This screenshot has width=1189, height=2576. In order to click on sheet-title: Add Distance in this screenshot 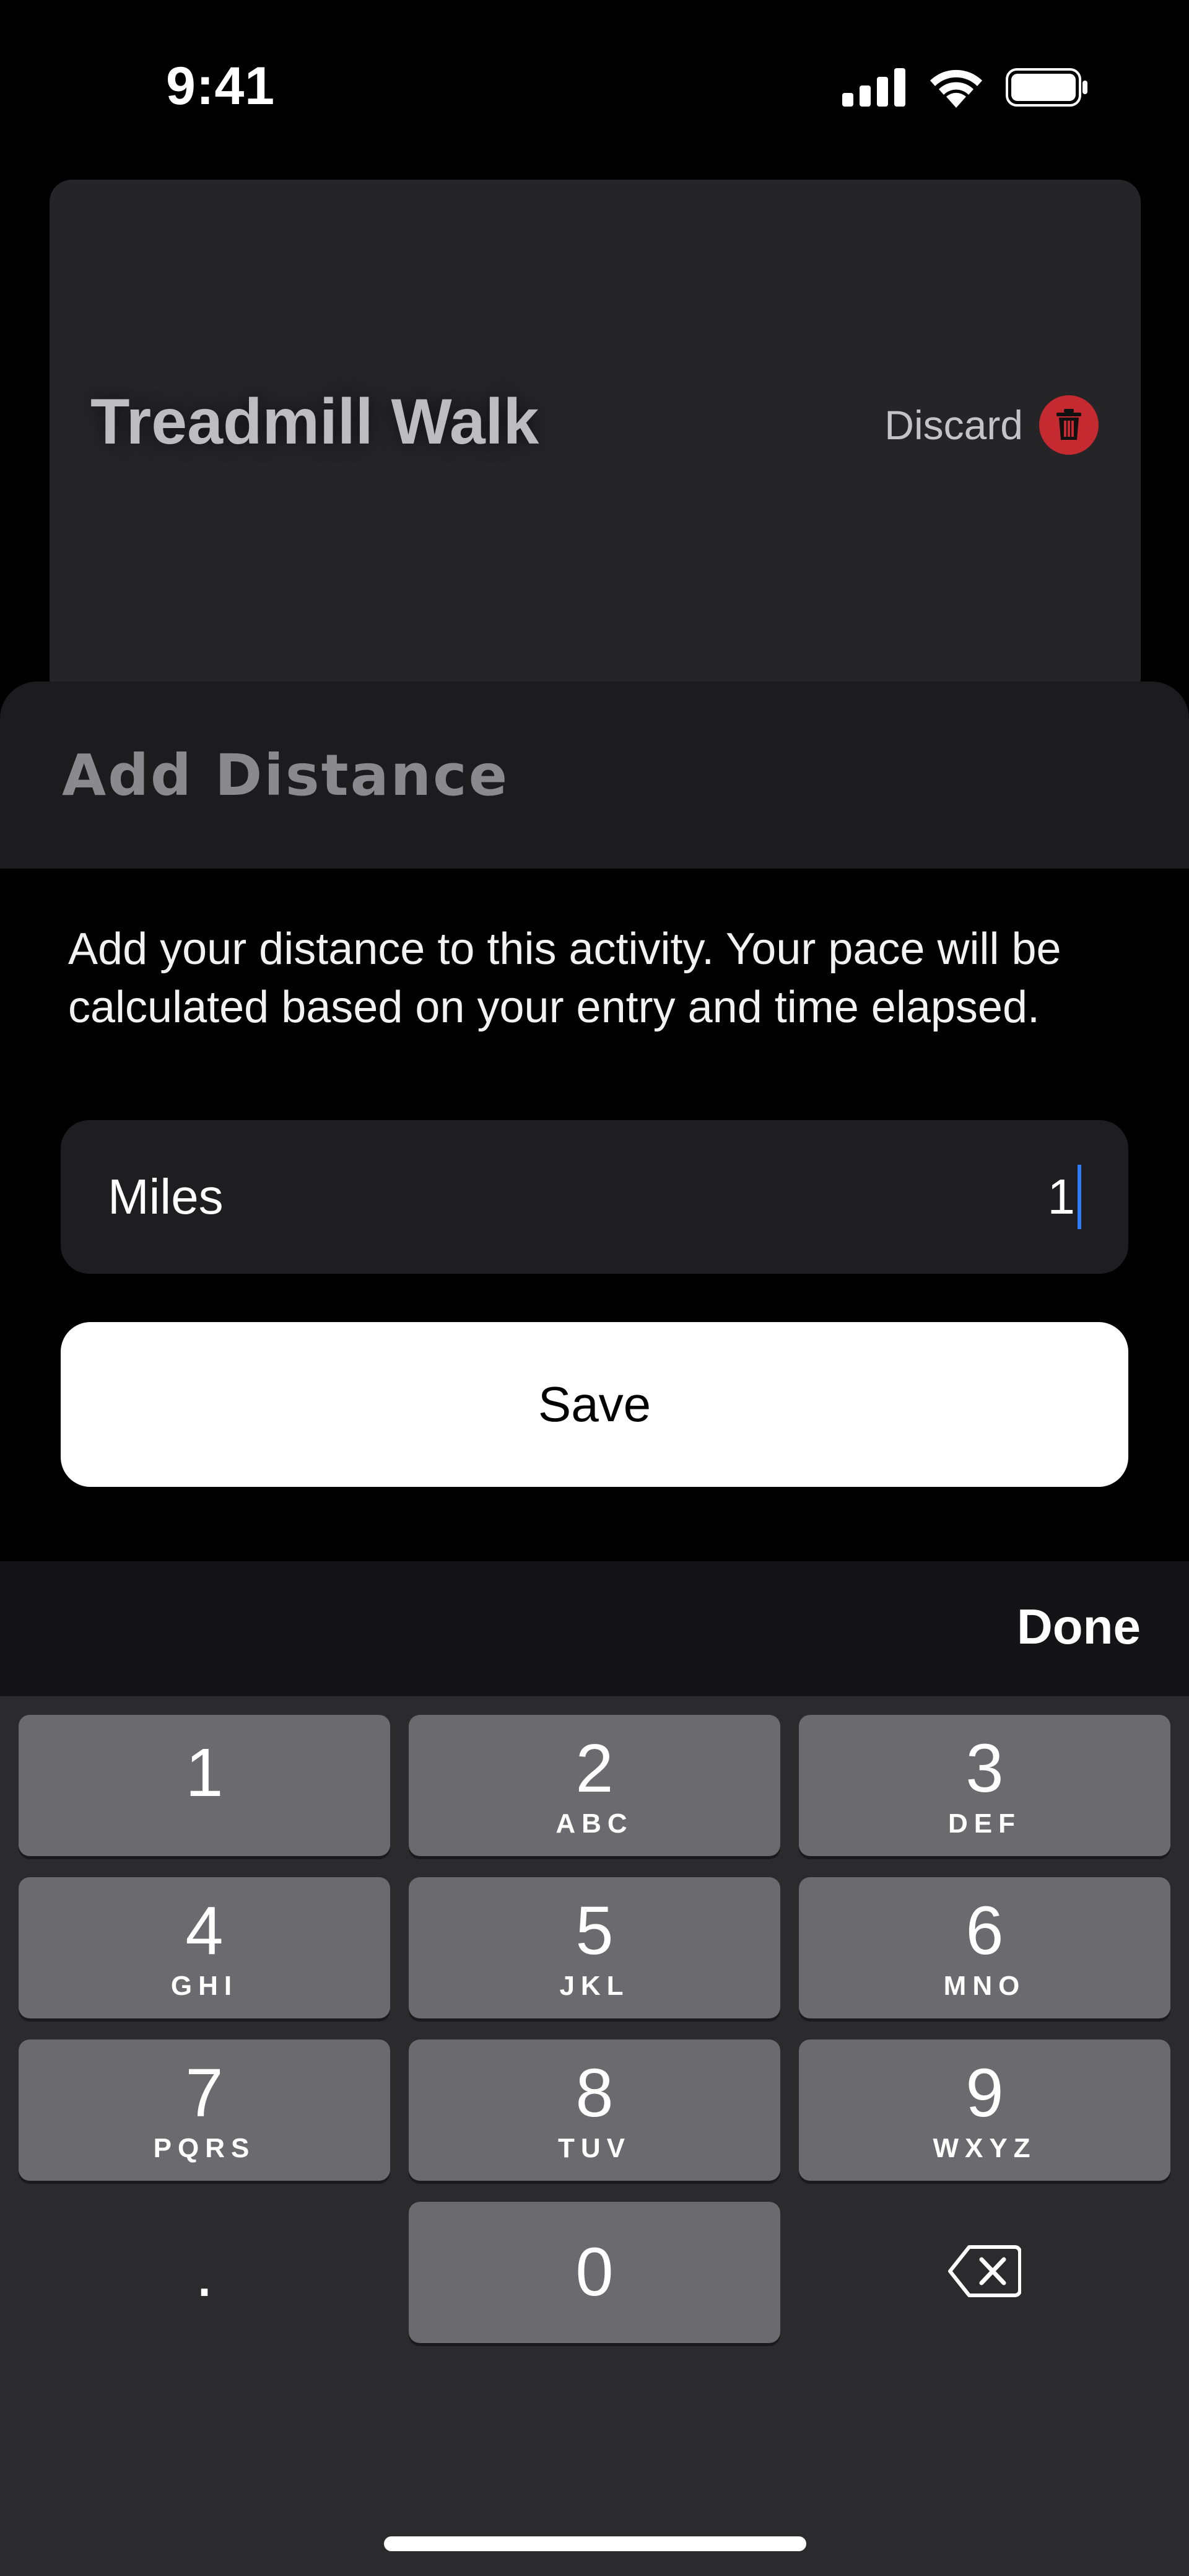, I will do `click(286, 775)`.